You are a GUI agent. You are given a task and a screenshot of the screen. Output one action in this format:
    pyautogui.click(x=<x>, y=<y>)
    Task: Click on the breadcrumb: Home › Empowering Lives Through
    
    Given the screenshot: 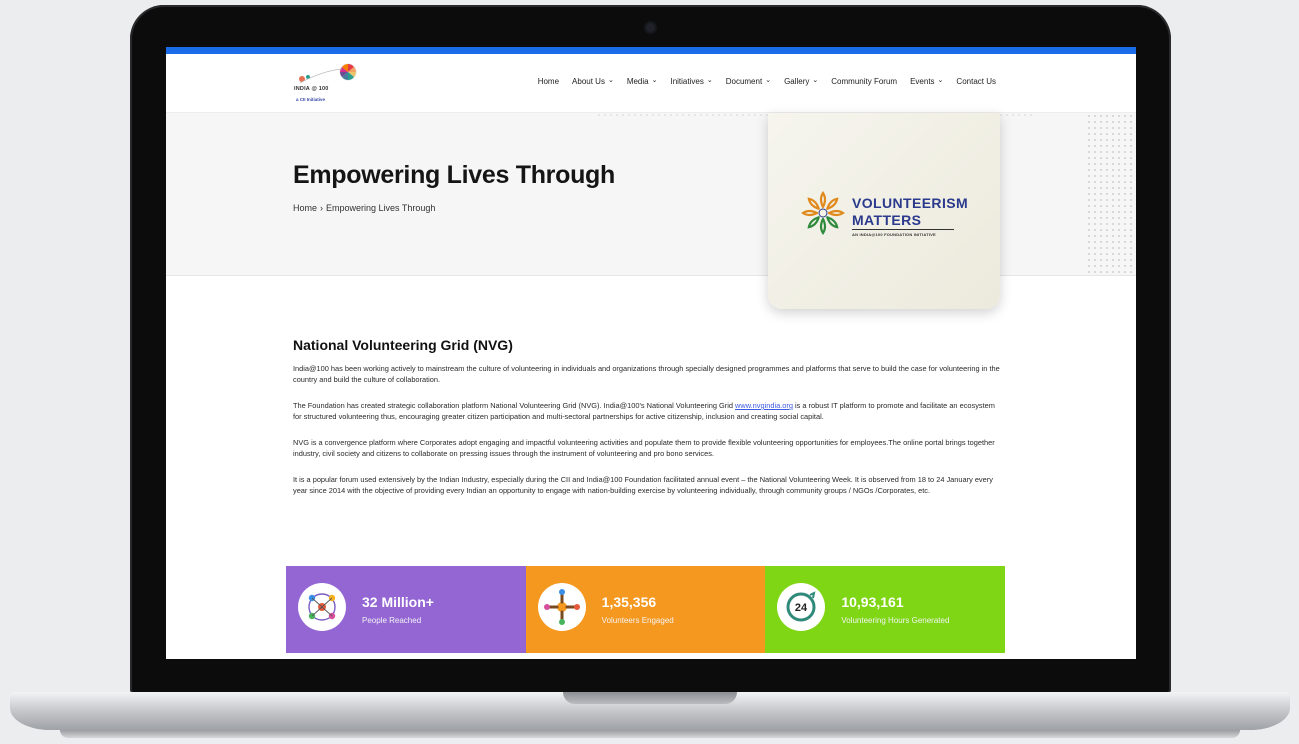 What is the action you would take?
    pyautogui.click(x=364, y=208)
    